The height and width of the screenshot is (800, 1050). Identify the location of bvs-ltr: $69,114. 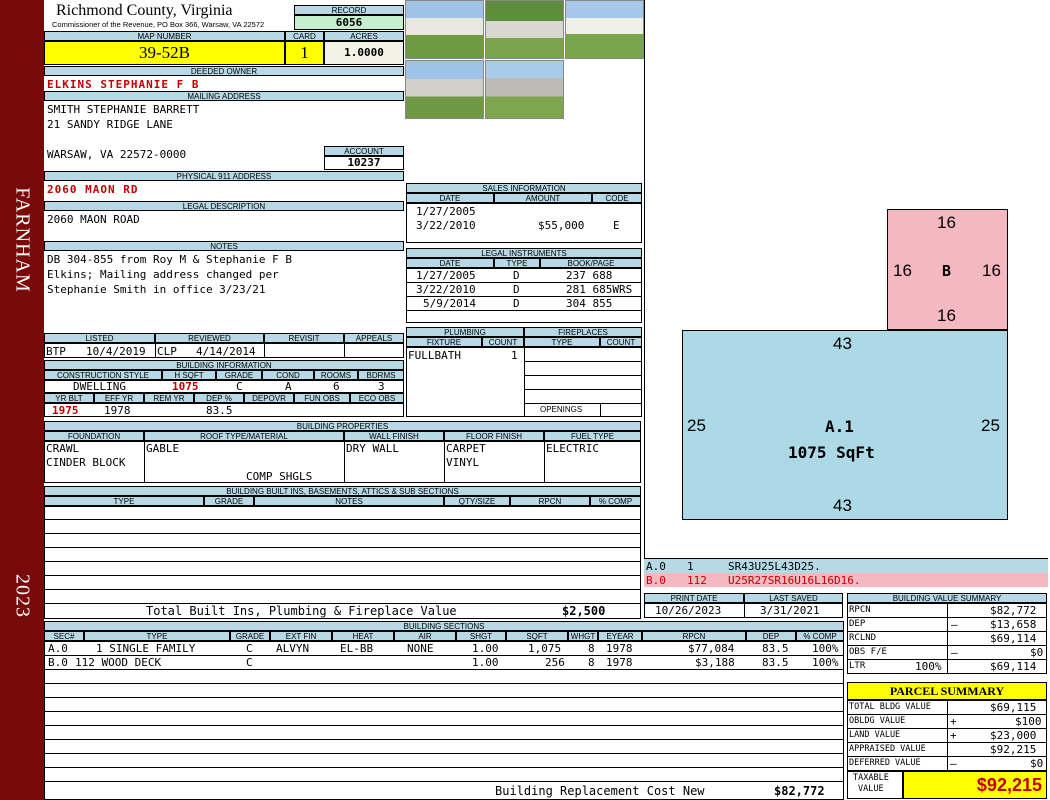
(1013, 666).